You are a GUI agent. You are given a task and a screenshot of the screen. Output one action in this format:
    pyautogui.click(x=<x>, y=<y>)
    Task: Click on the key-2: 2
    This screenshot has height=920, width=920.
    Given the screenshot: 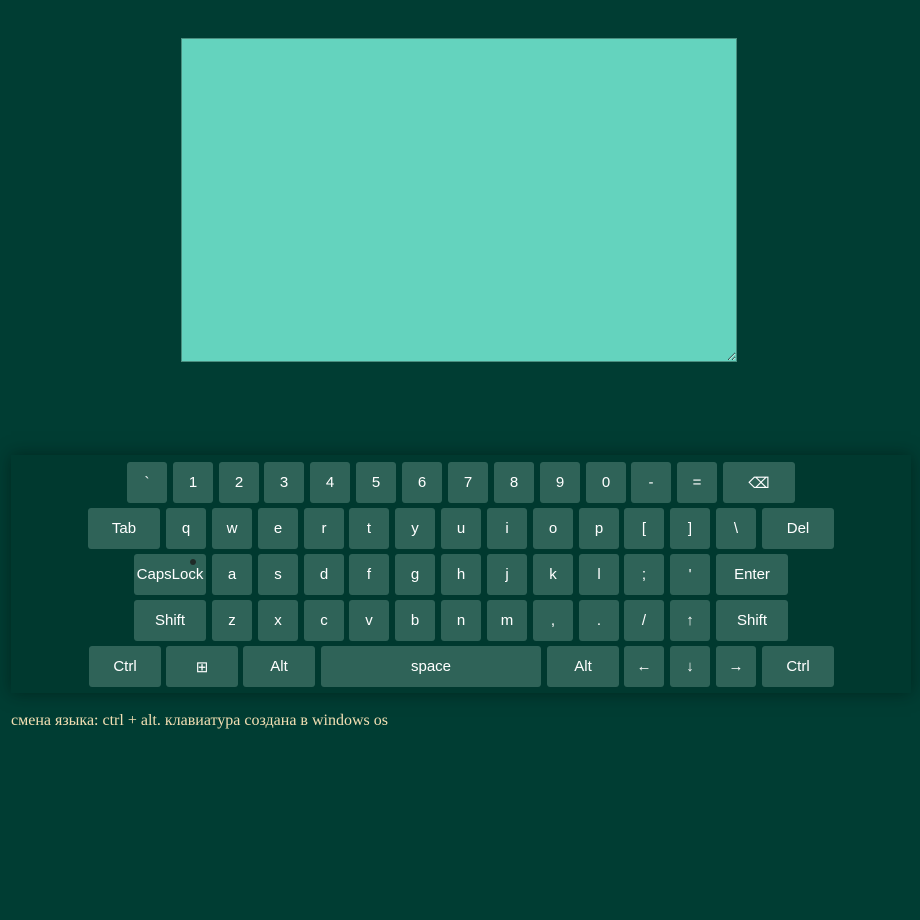 What is the action you would take?
    pyautogui.click(x=239, y=482)
    